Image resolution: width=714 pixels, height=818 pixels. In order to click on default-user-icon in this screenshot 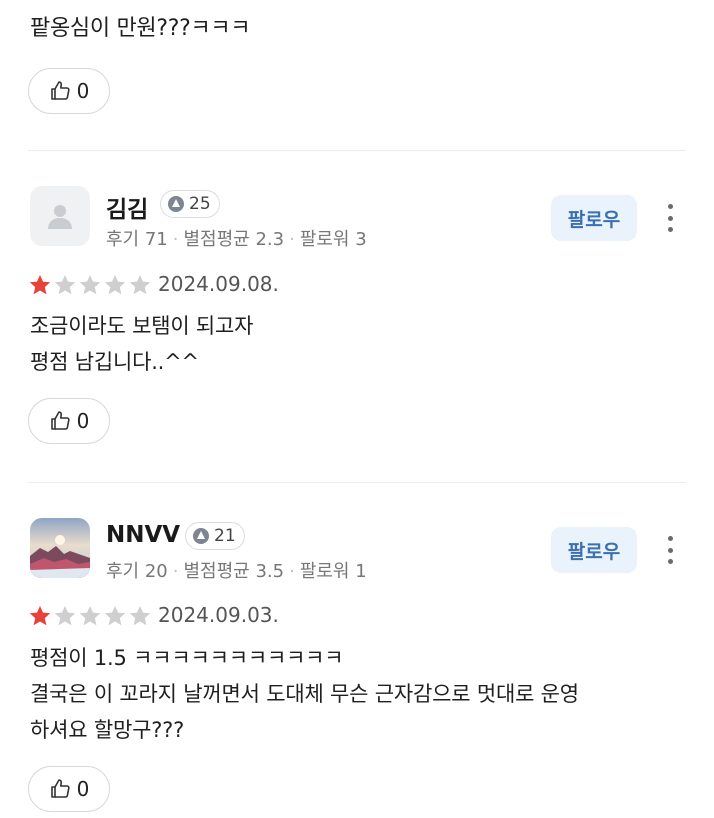, I will do `click(60, 217)`.